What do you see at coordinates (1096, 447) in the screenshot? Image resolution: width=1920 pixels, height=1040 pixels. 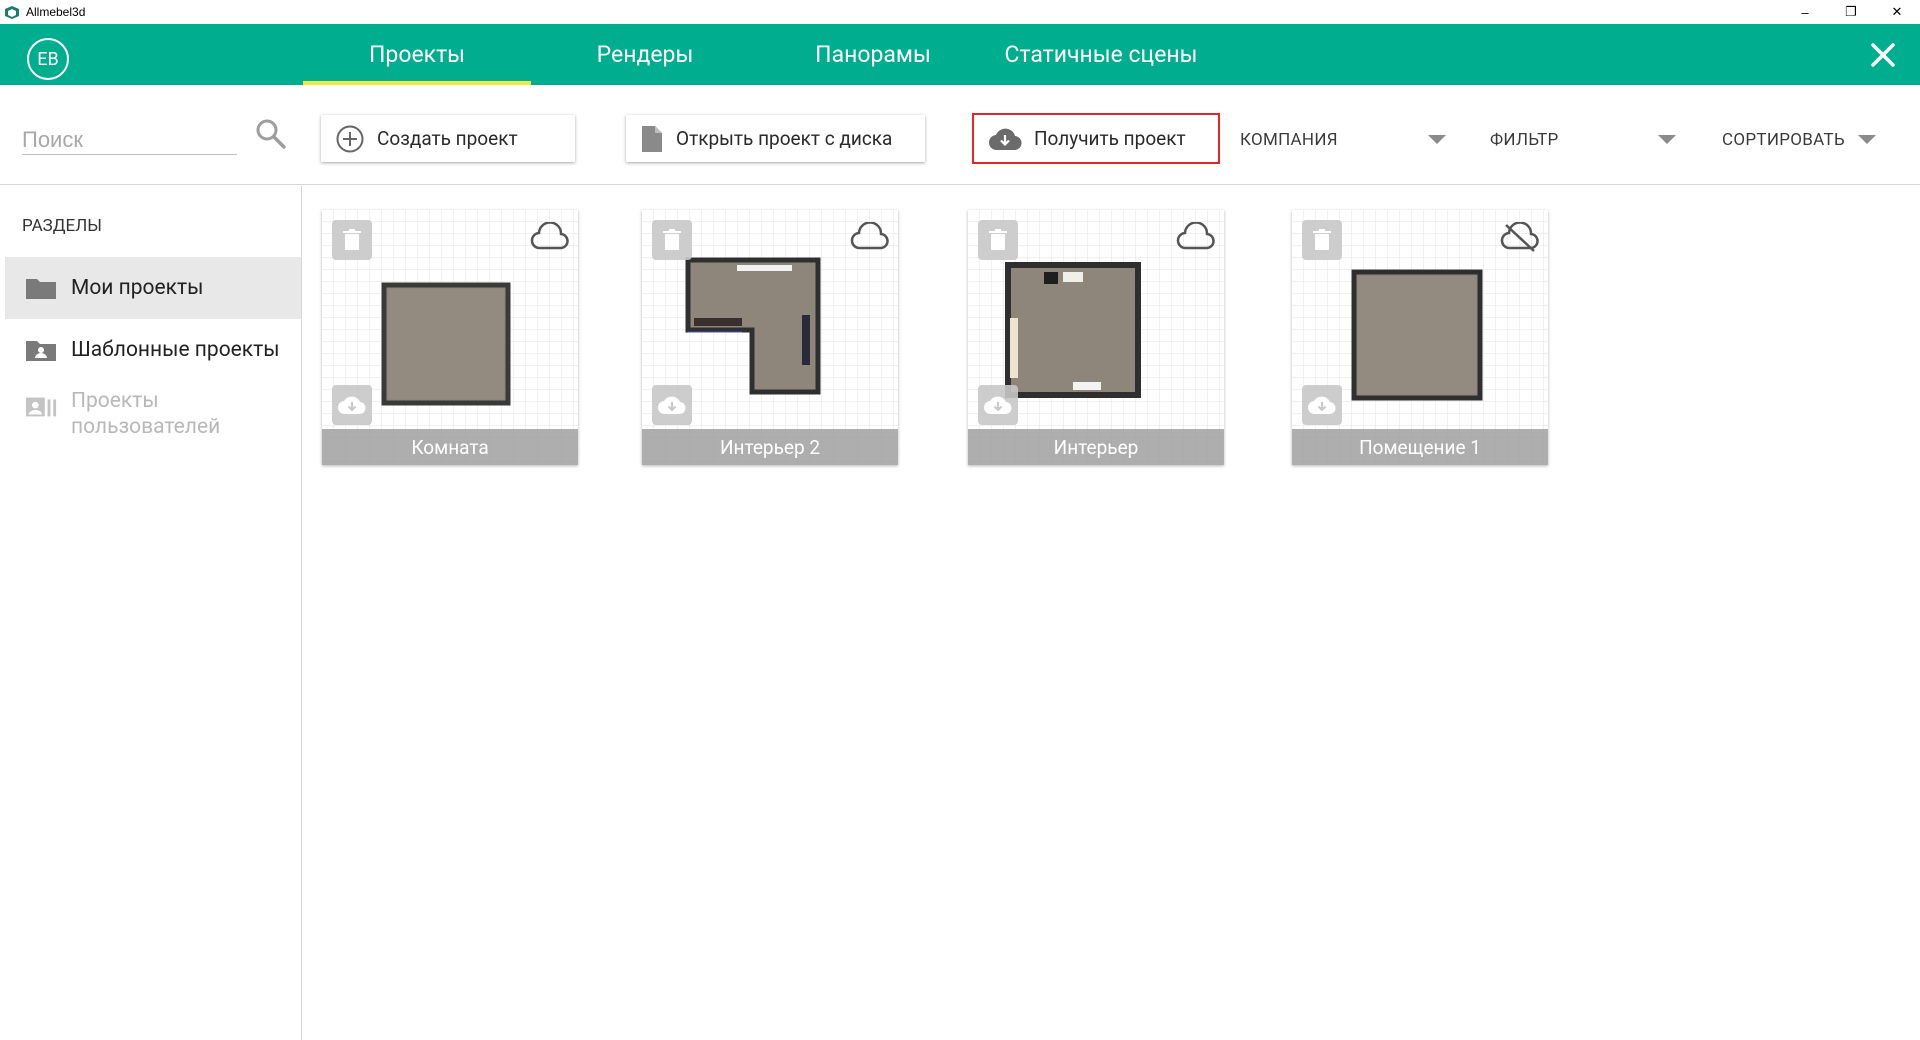 I see `project-name: Интерьер` at bounding box center [1096, 447].